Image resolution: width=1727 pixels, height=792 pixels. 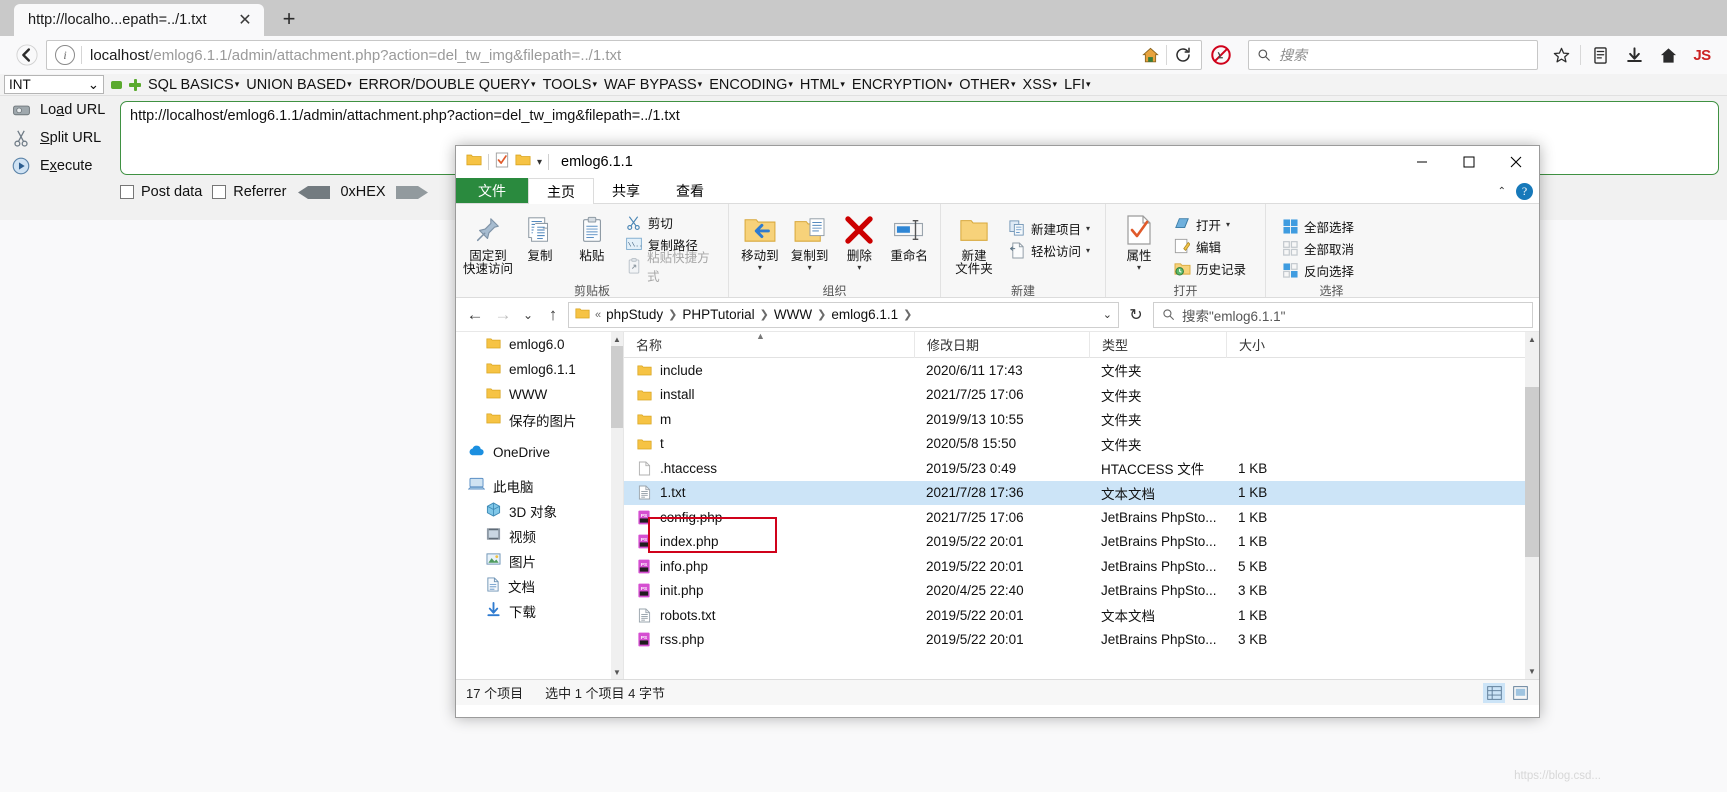 I want to click on close-icon: ✕, so click(x=245, y=20).